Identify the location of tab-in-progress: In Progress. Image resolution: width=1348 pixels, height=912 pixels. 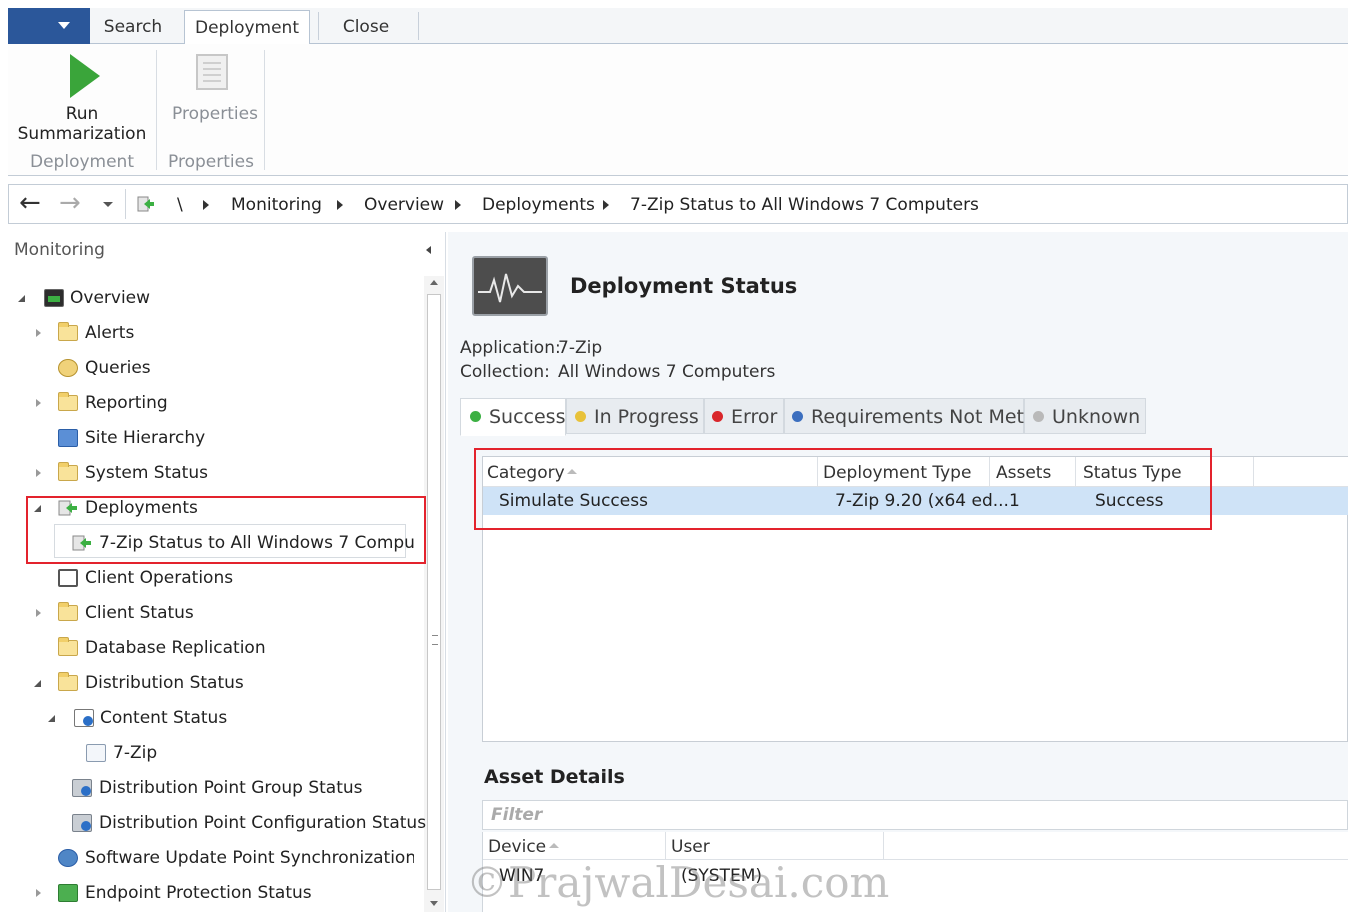
(635, 416).